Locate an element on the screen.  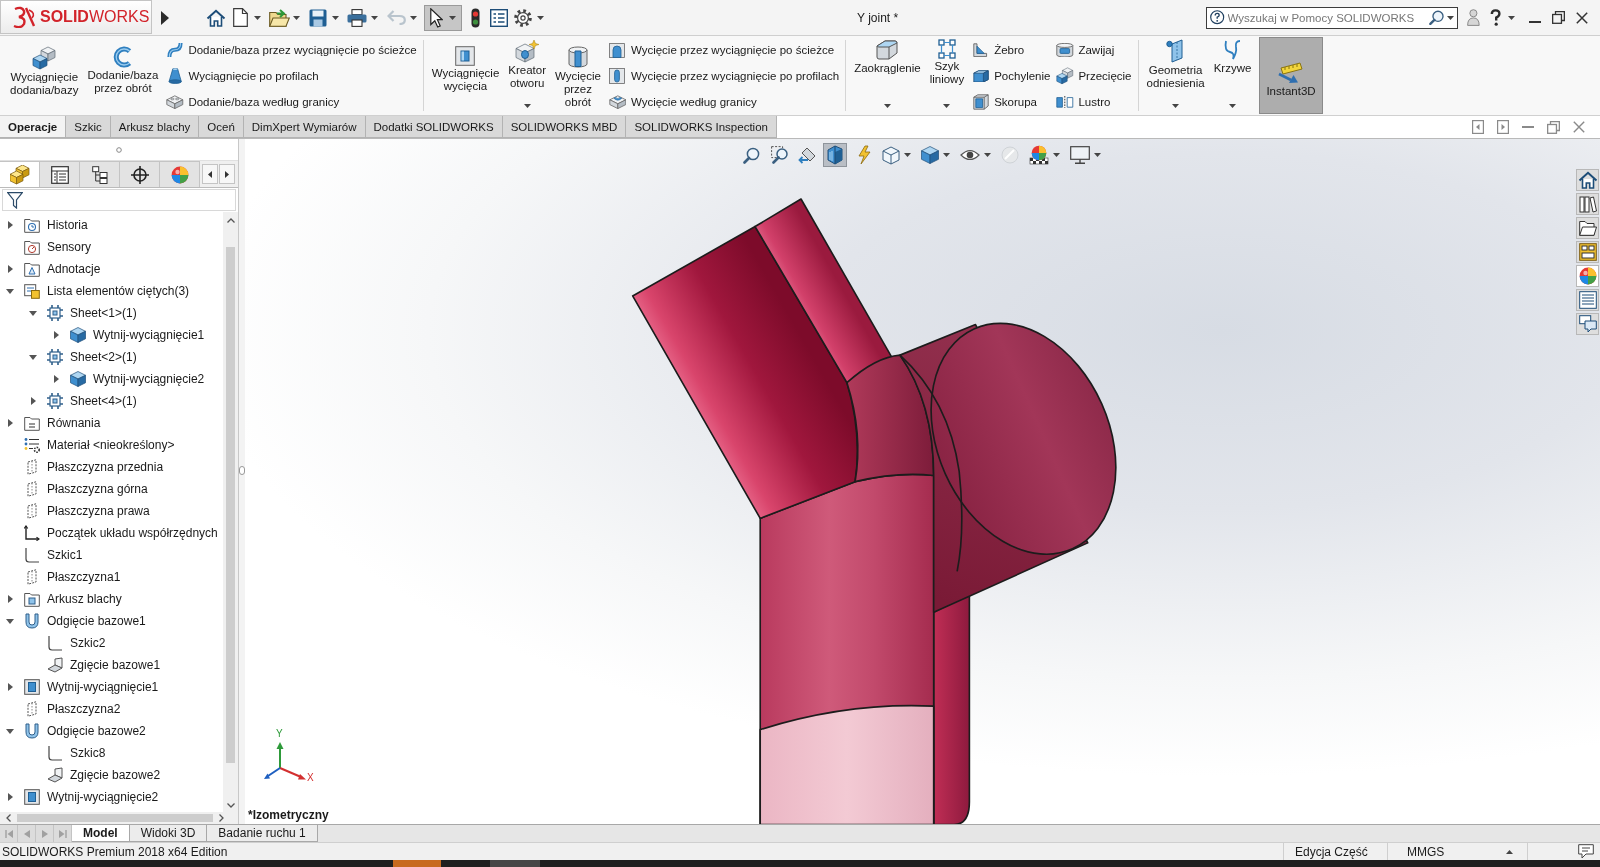
tab: Operacje is located at coordinates (33, 127).